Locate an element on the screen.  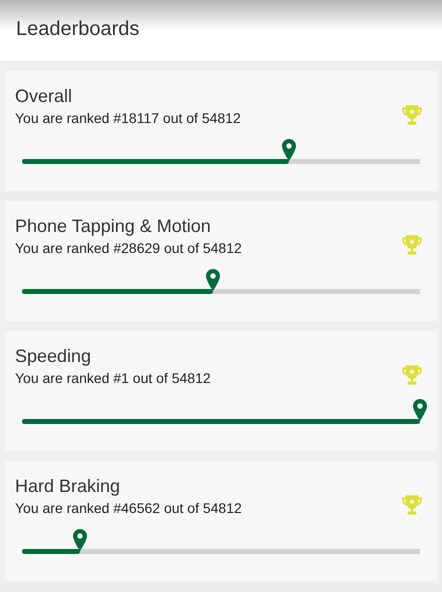
rank-text: You are ranked #1 out of 54812 is located at coordinates (113, 378).